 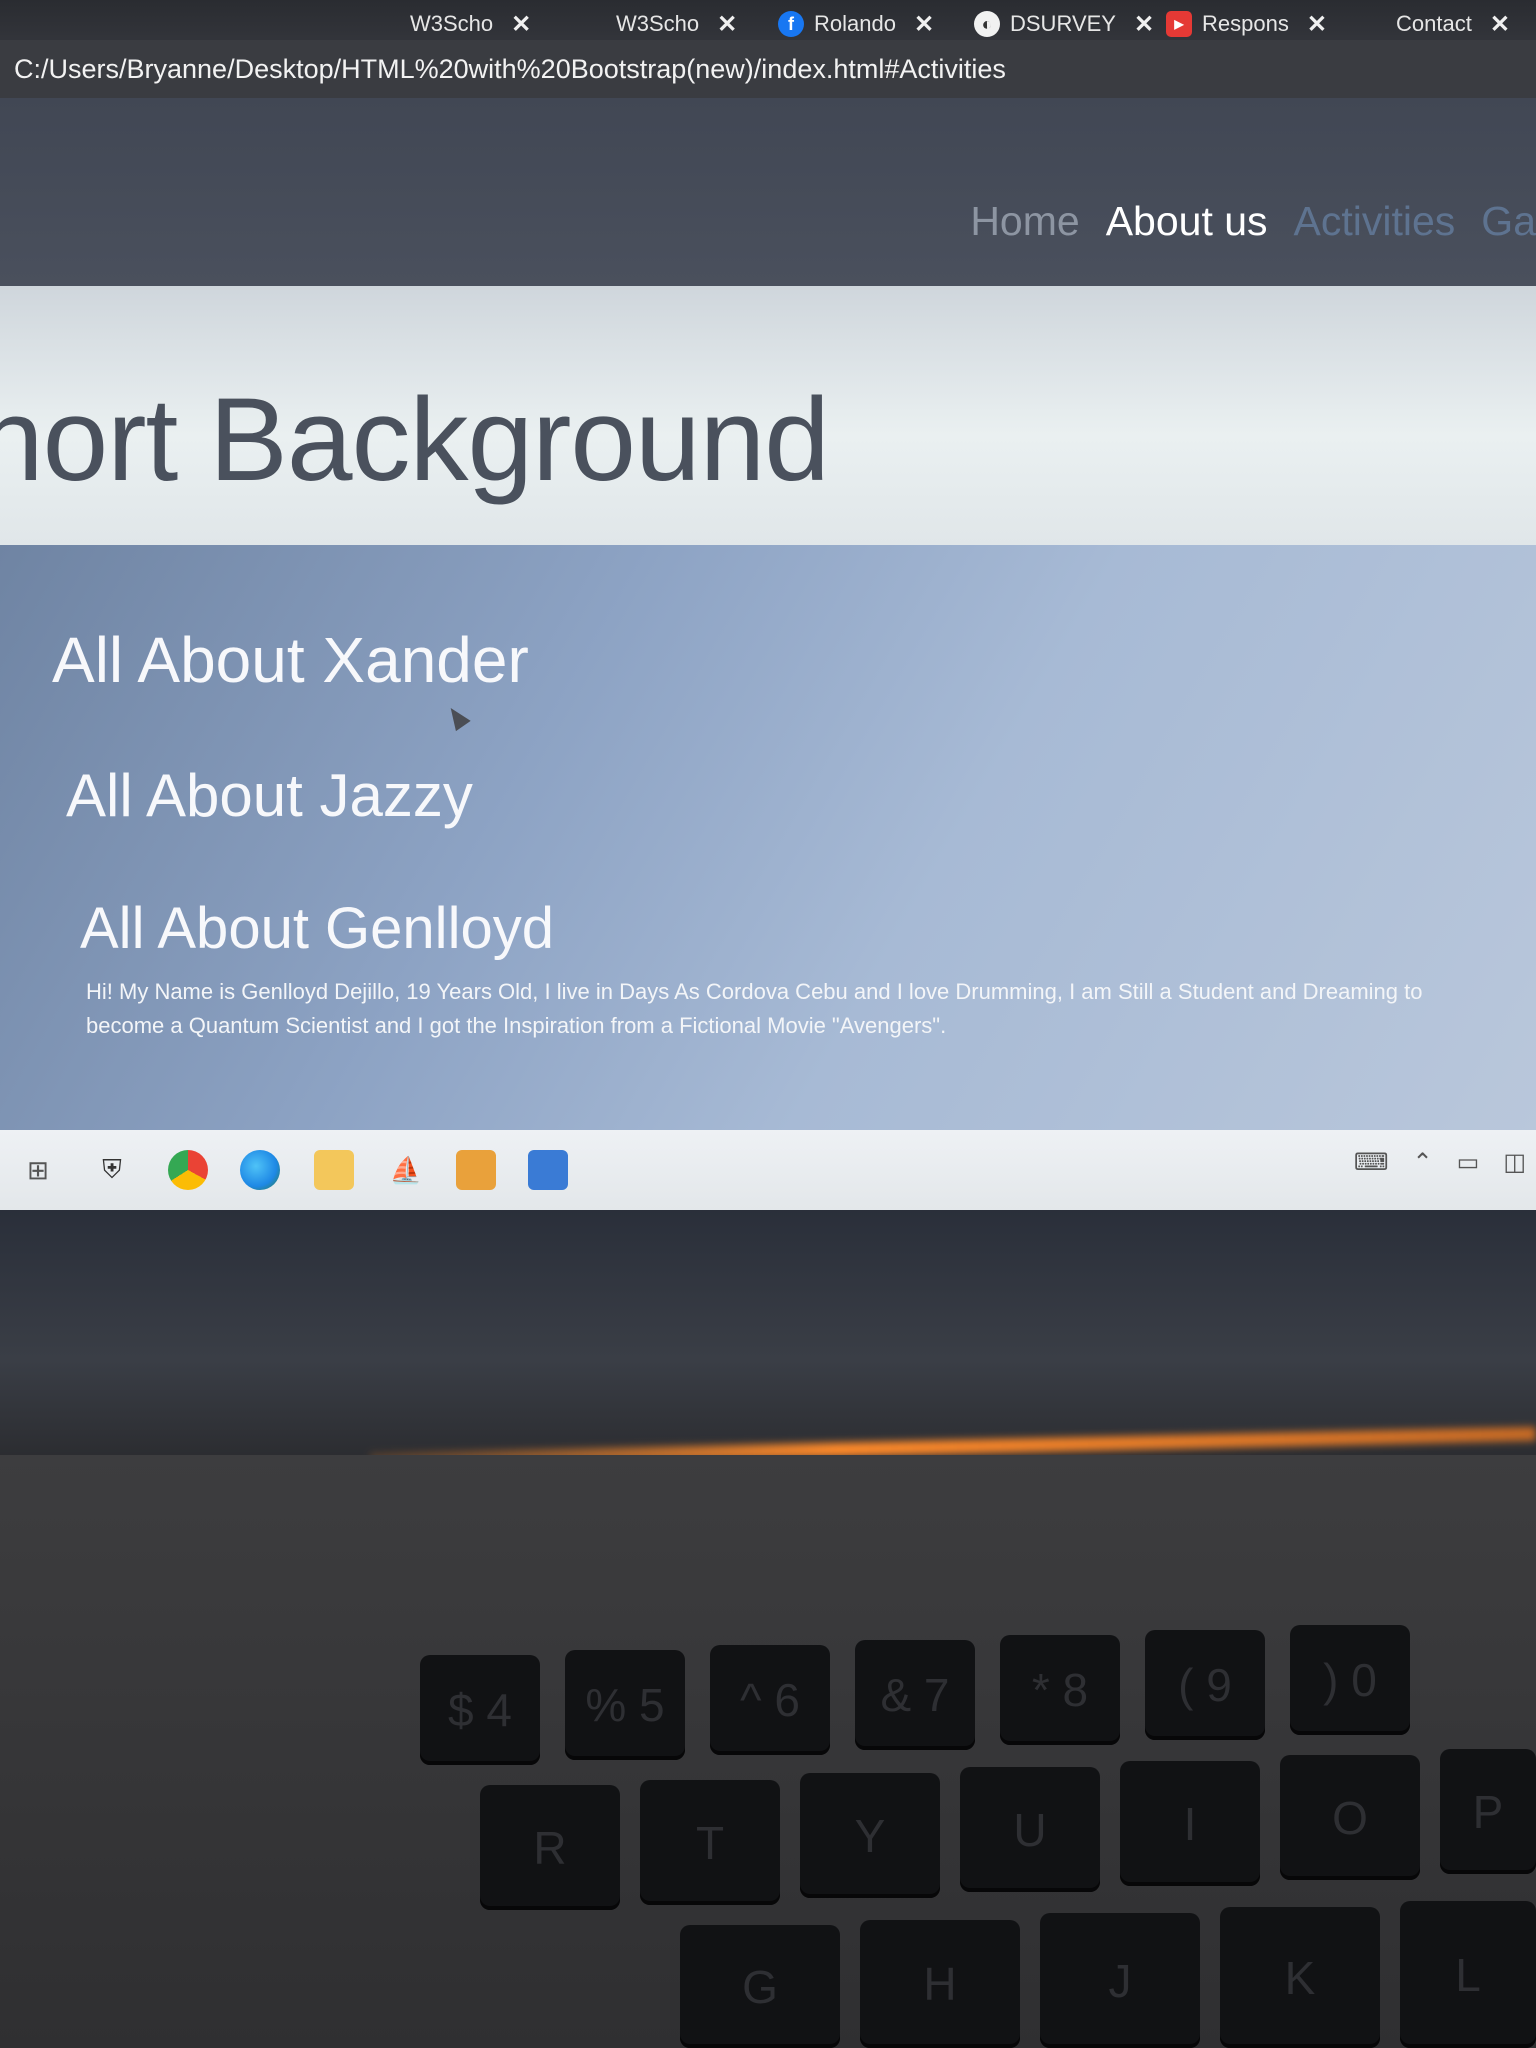 What do you see at coordinates (770, 1700) in the screenshot?
I see `key: ^ 6` at bounding box center [770, 1700].